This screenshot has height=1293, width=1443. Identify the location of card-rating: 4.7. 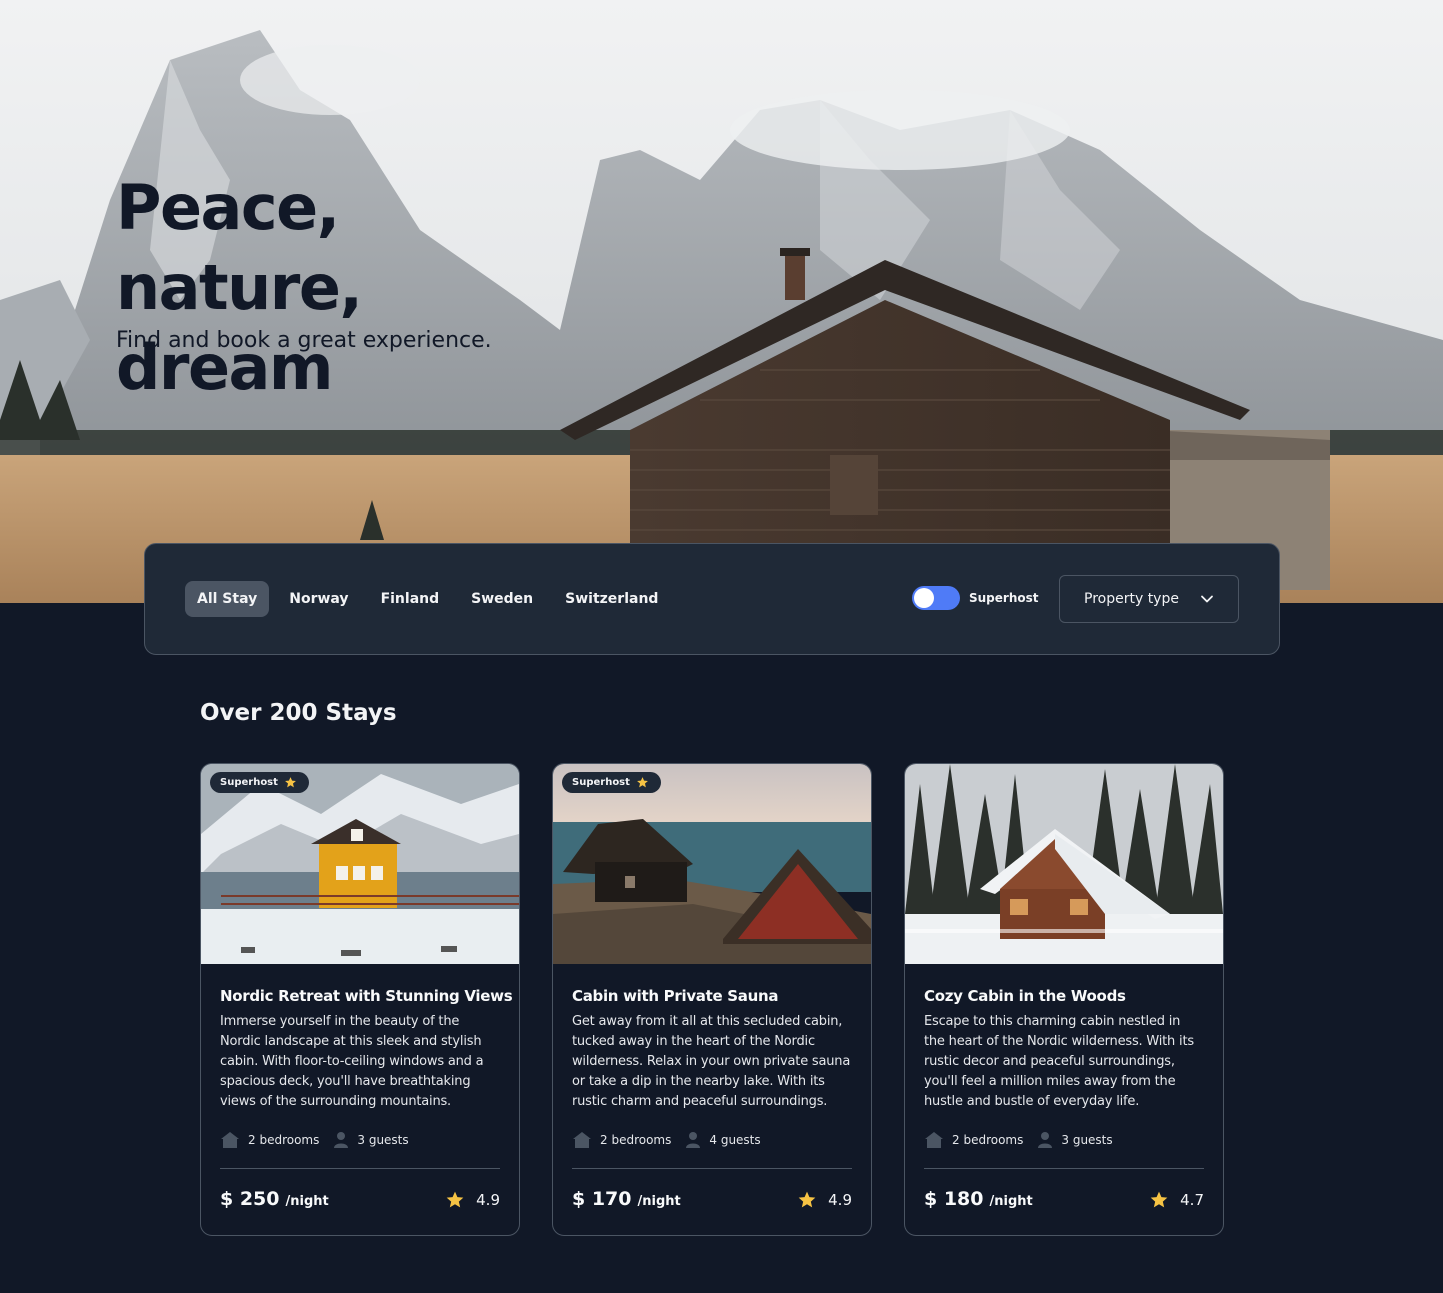
(1176, 1200).